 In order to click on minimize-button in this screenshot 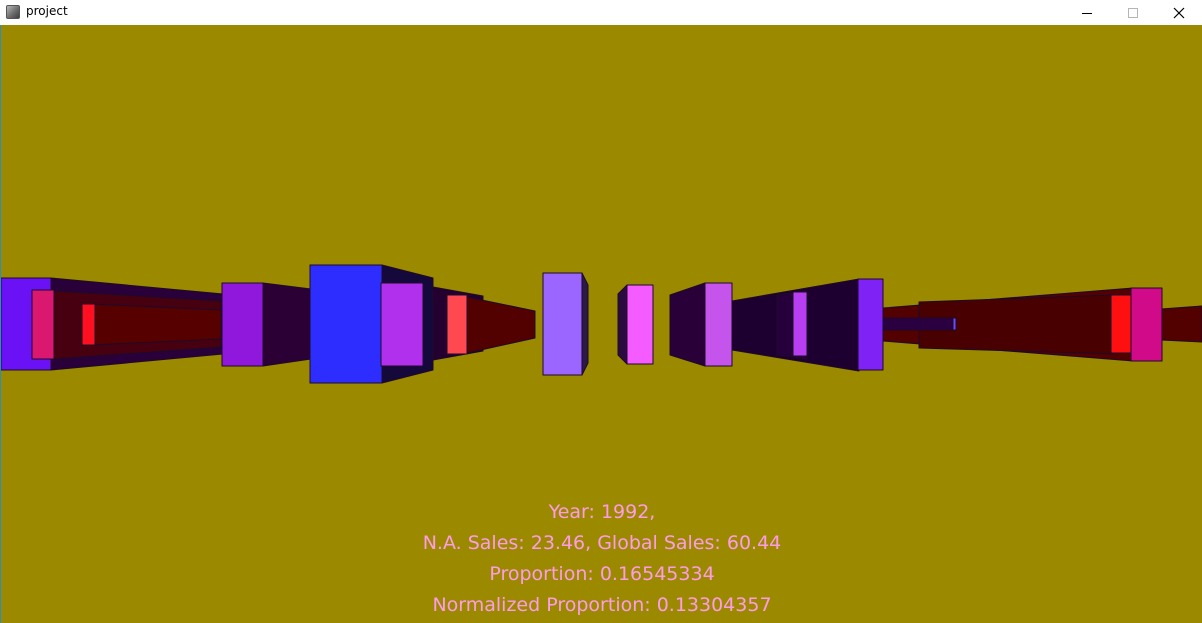, I will do `click(1087, 12)`.